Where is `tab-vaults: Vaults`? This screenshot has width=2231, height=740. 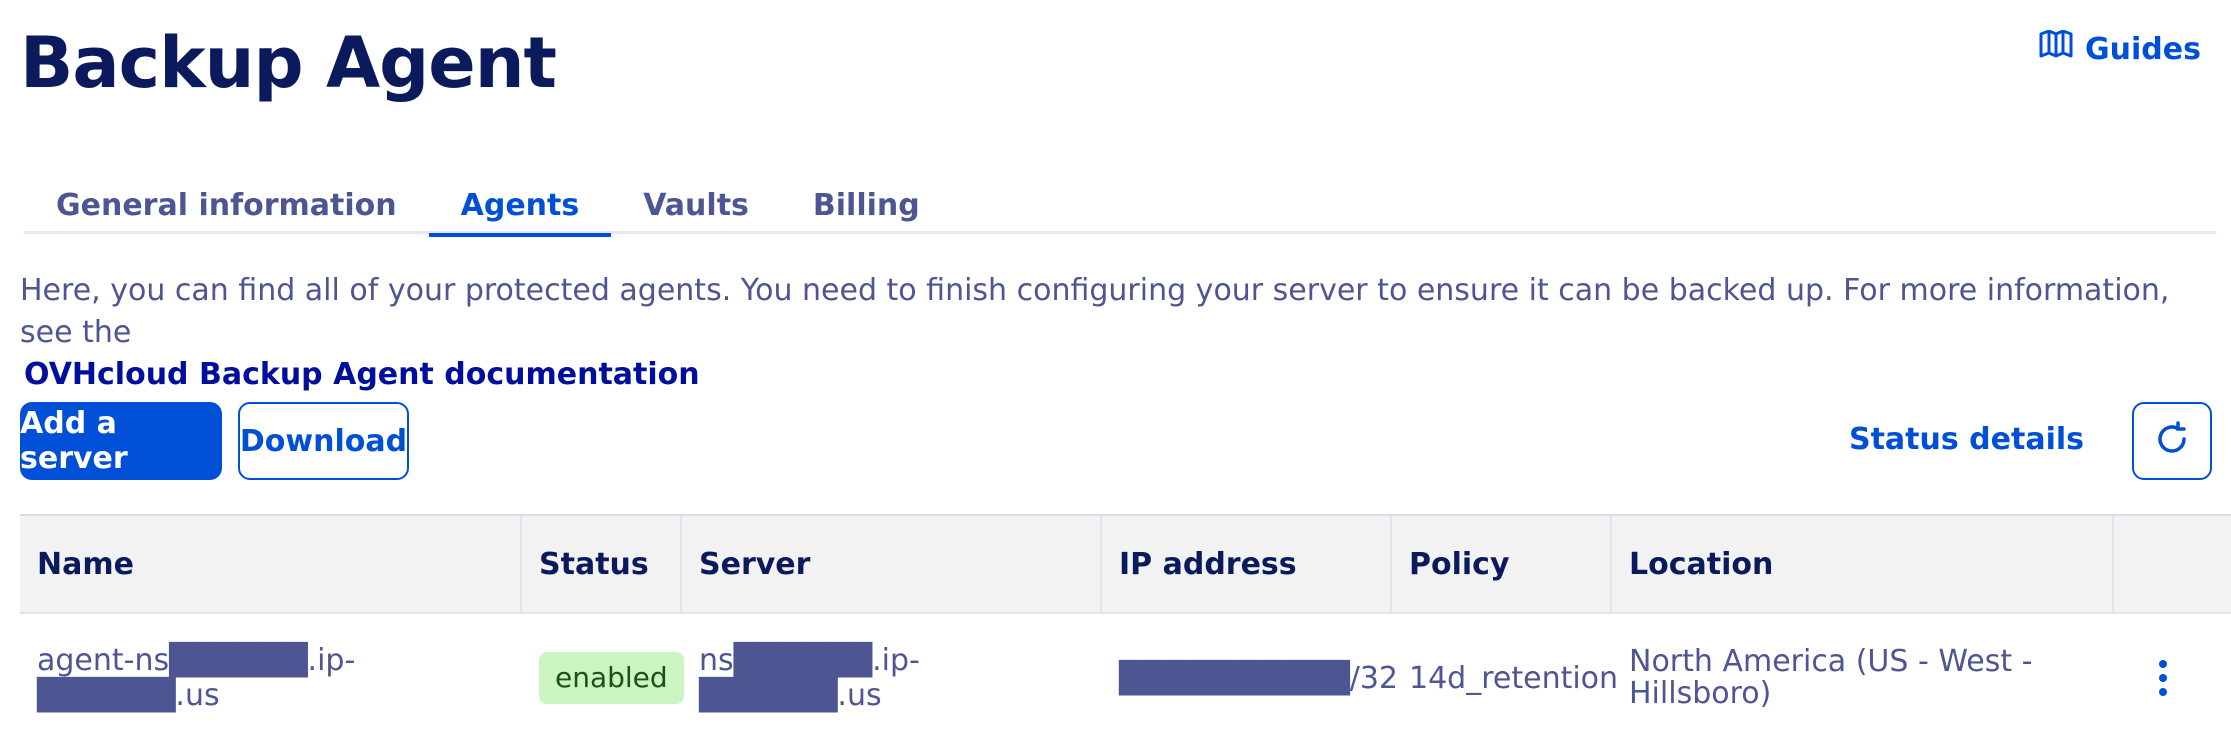
tab-vaults: Vaults is located at coordinates (696, 206).